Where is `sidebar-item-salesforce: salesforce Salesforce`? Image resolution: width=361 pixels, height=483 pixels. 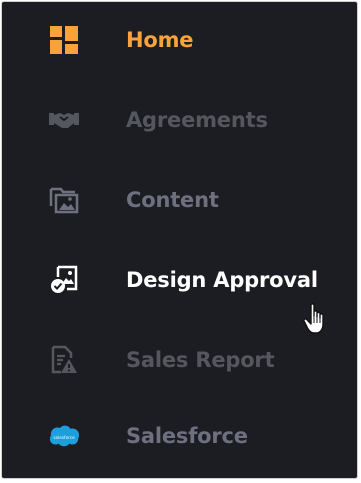
sidebar-item-salesforce: salesforce Salesforce is located at coordinates (179, 436).